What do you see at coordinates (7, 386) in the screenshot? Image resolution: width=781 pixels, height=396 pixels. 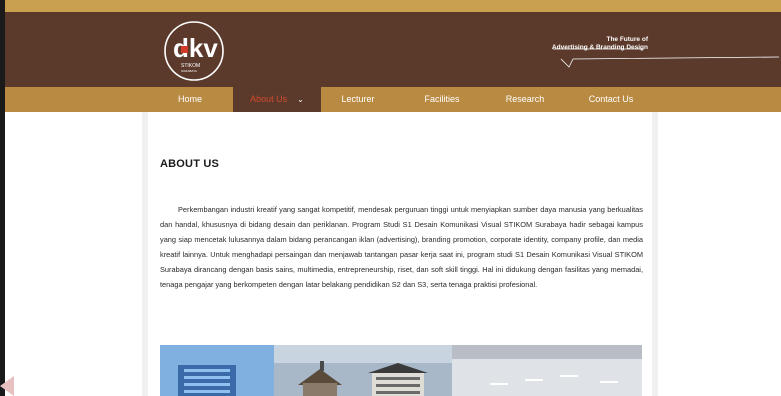 I see `corner-watermark` at bounding box center [7, 386].